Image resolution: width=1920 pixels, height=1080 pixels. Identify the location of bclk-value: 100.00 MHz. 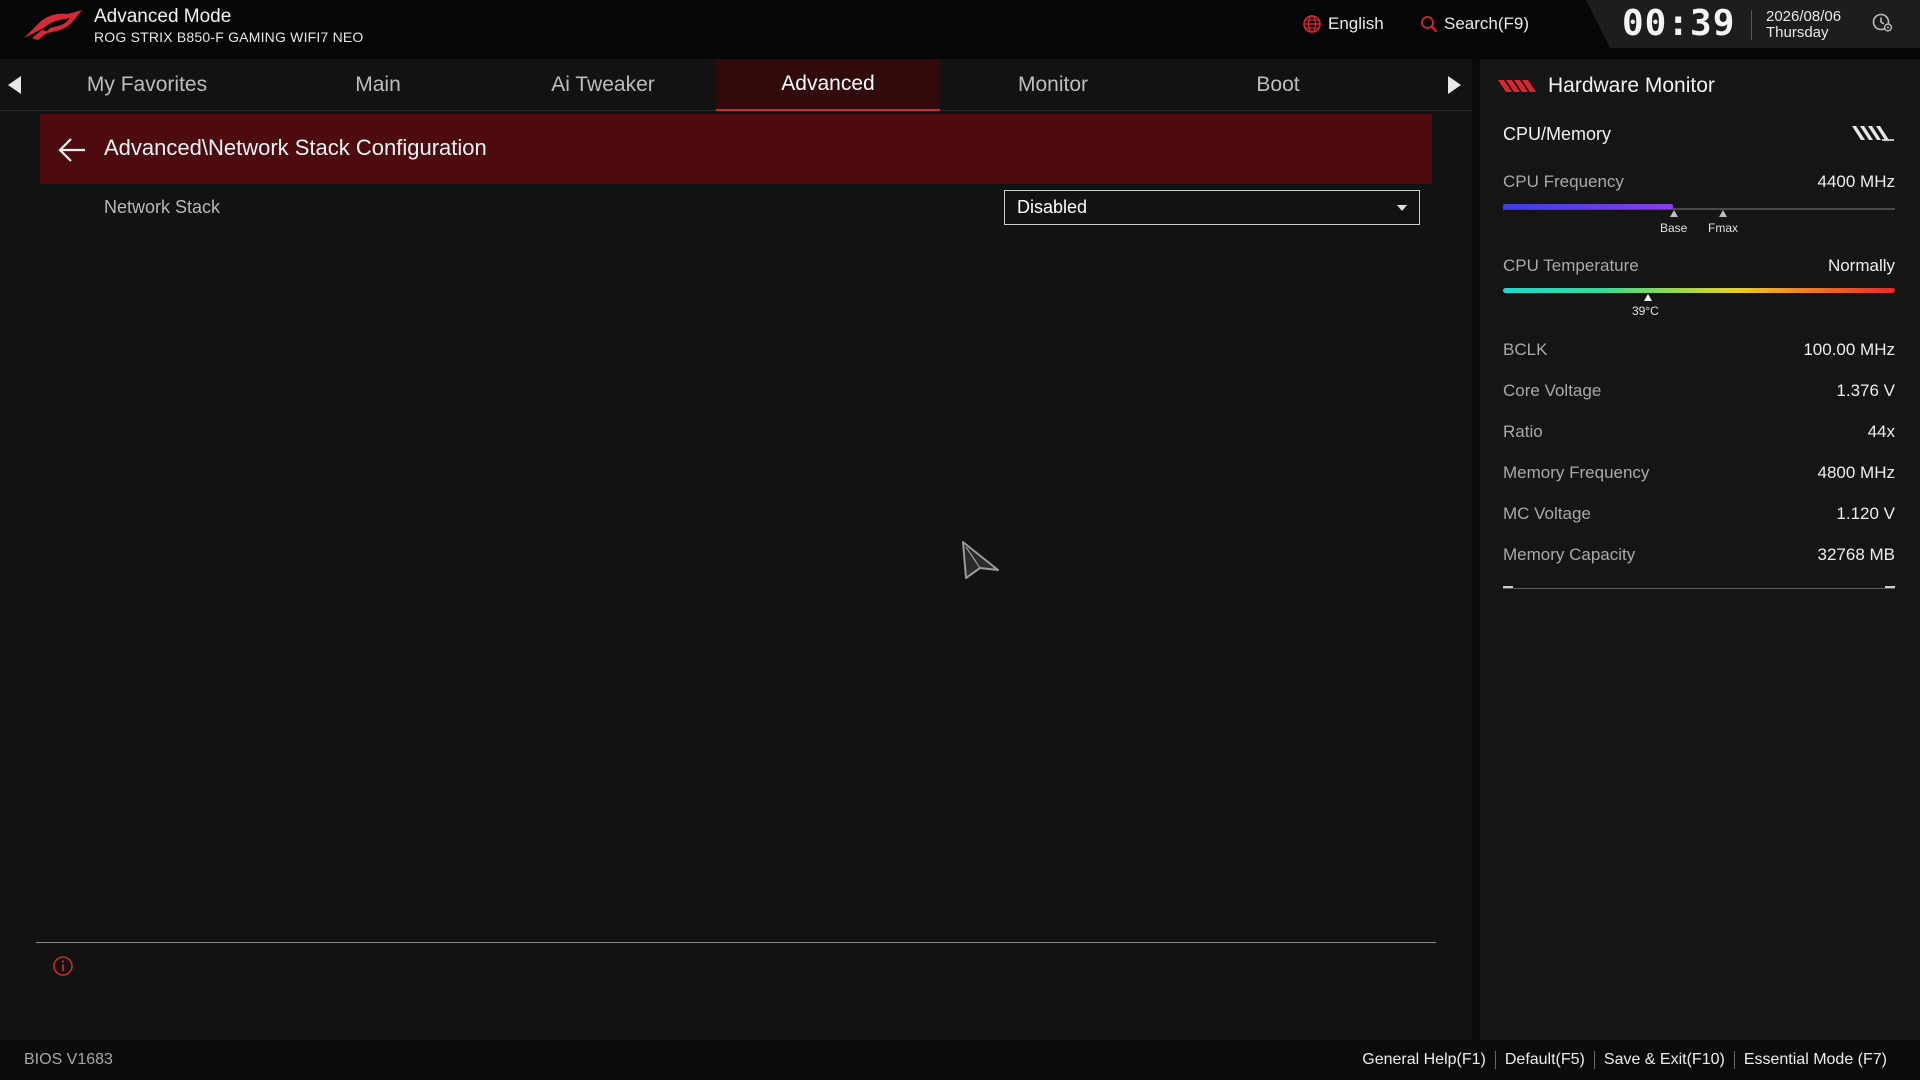
(1849, 349).